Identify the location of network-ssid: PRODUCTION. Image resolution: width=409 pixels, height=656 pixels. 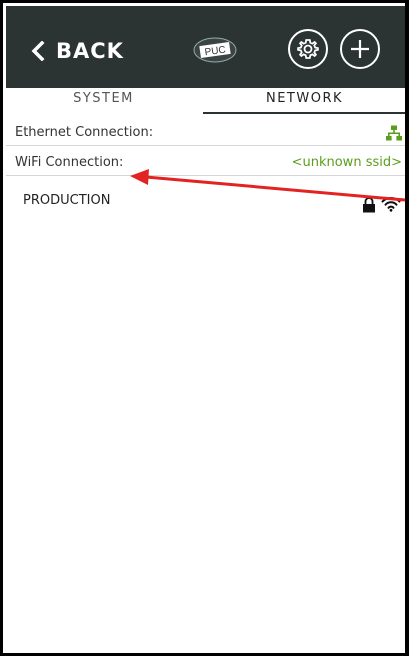
(67, 200).